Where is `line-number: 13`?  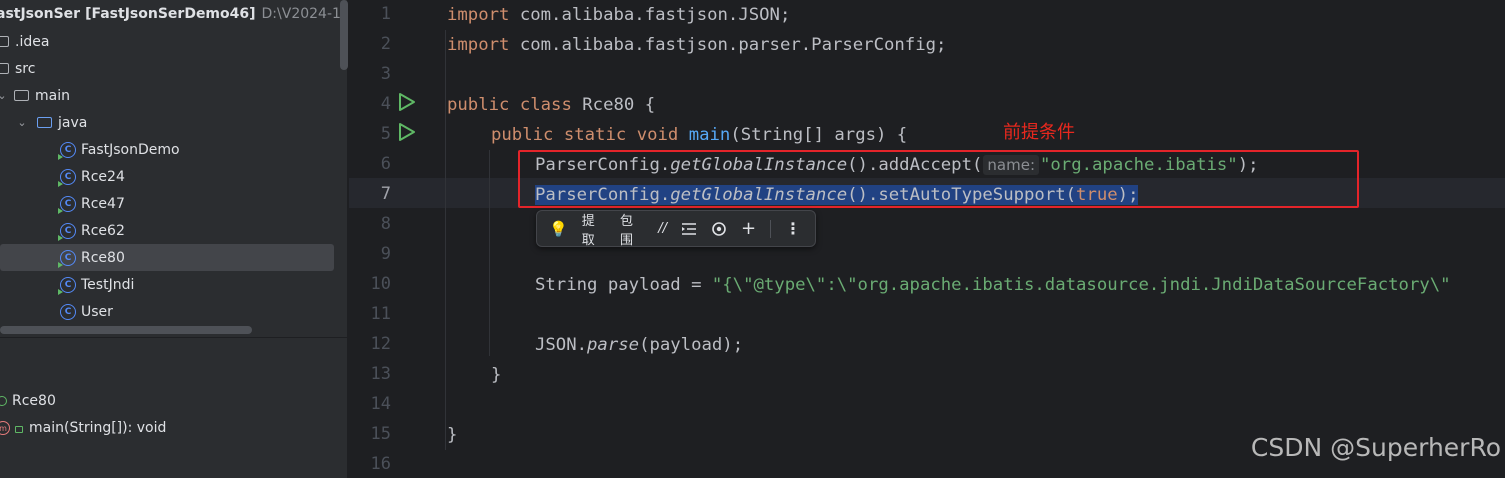
line-number: 13 is located at coordinates (380, 374).